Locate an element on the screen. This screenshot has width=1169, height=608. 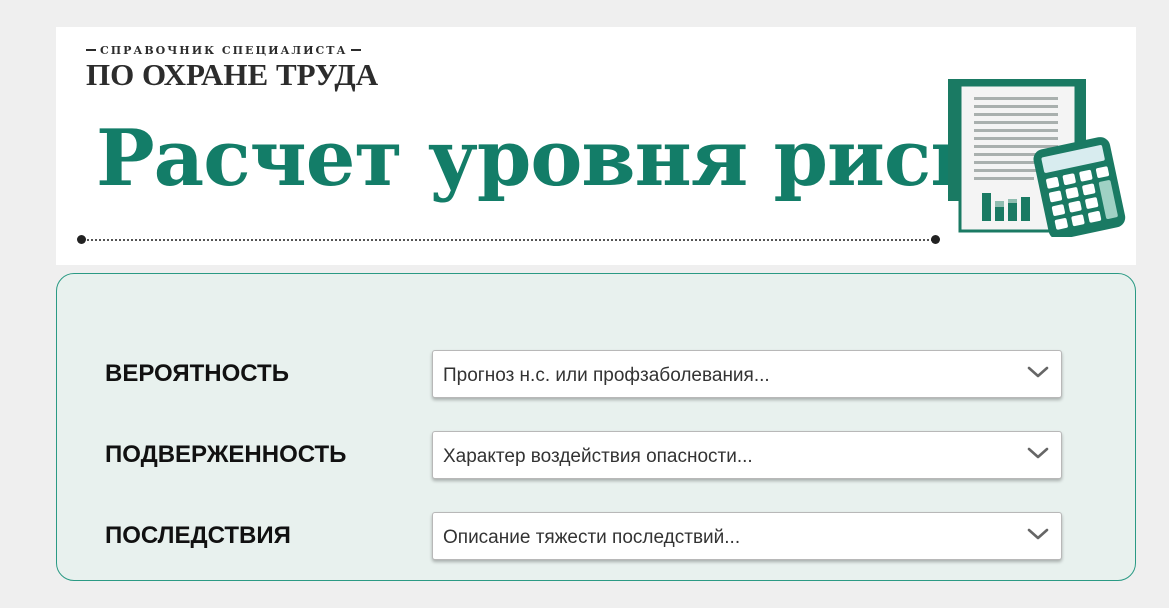
publication-overline: СПРАВОЧНИК СПЕЦИАЛИСТА is located at coordinates (224, 50).